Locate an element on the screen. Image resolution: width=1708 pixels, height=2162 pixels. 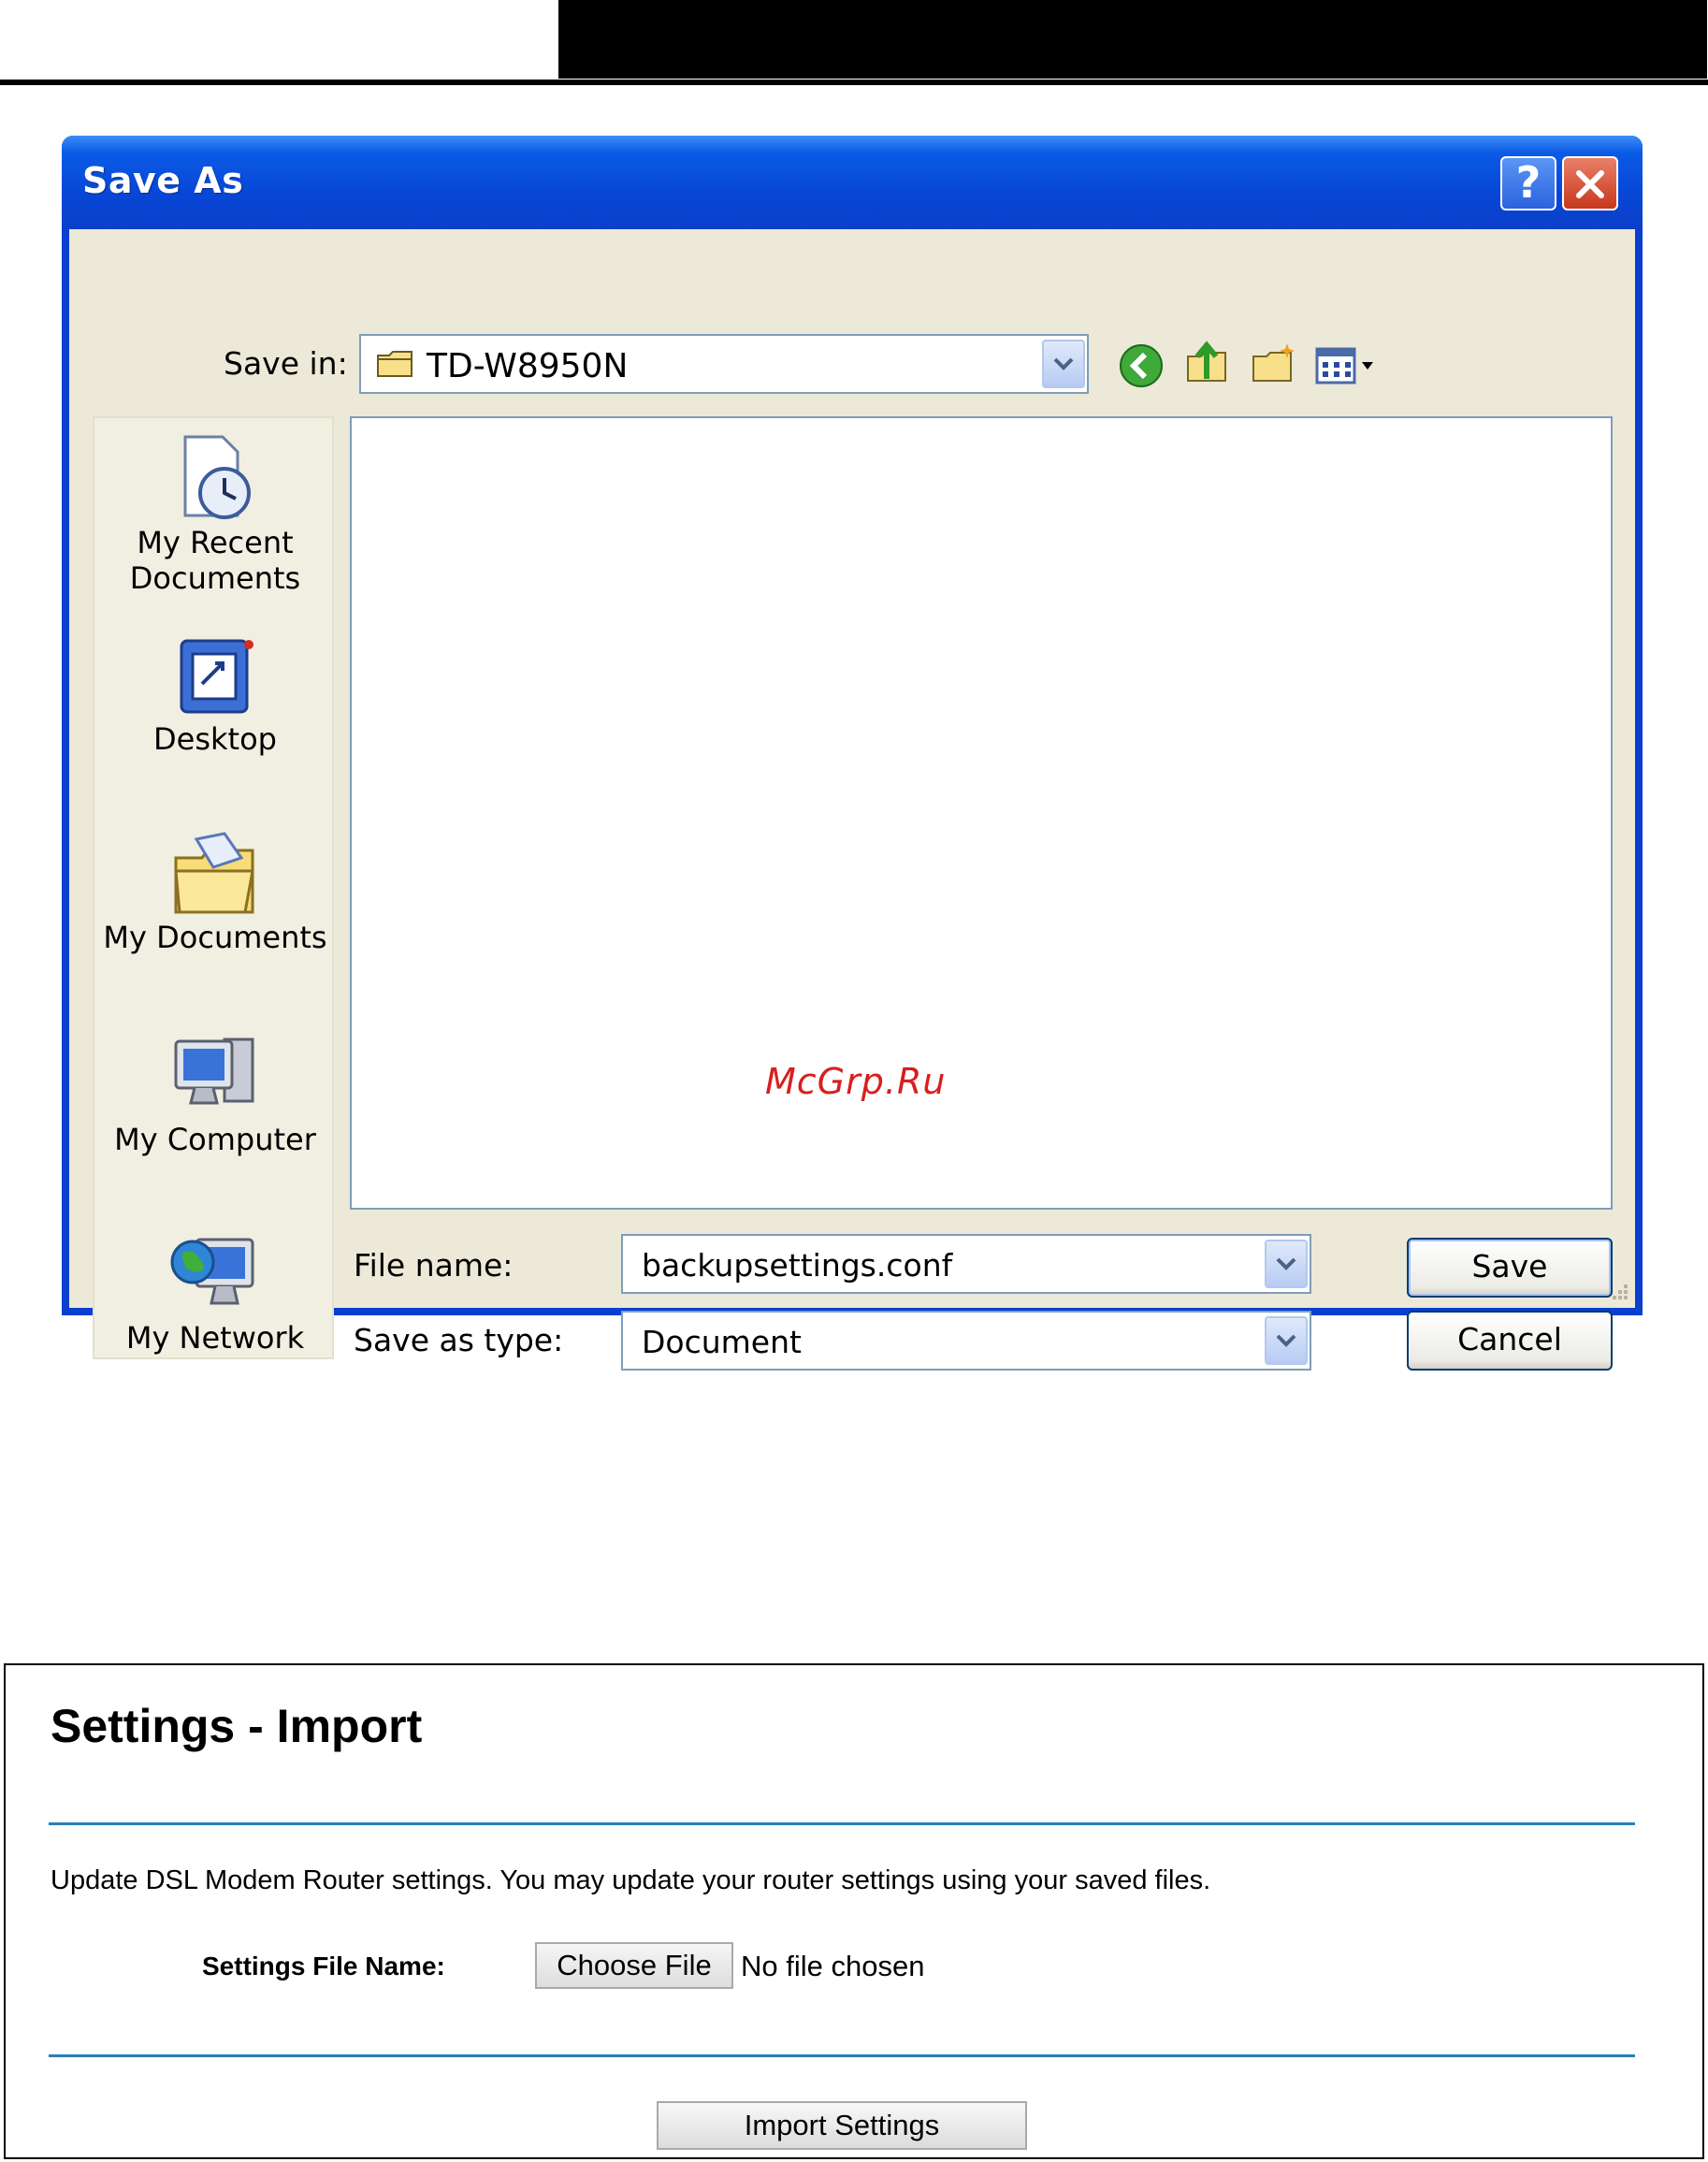
folder-icon is located at coordinates (395, 364).